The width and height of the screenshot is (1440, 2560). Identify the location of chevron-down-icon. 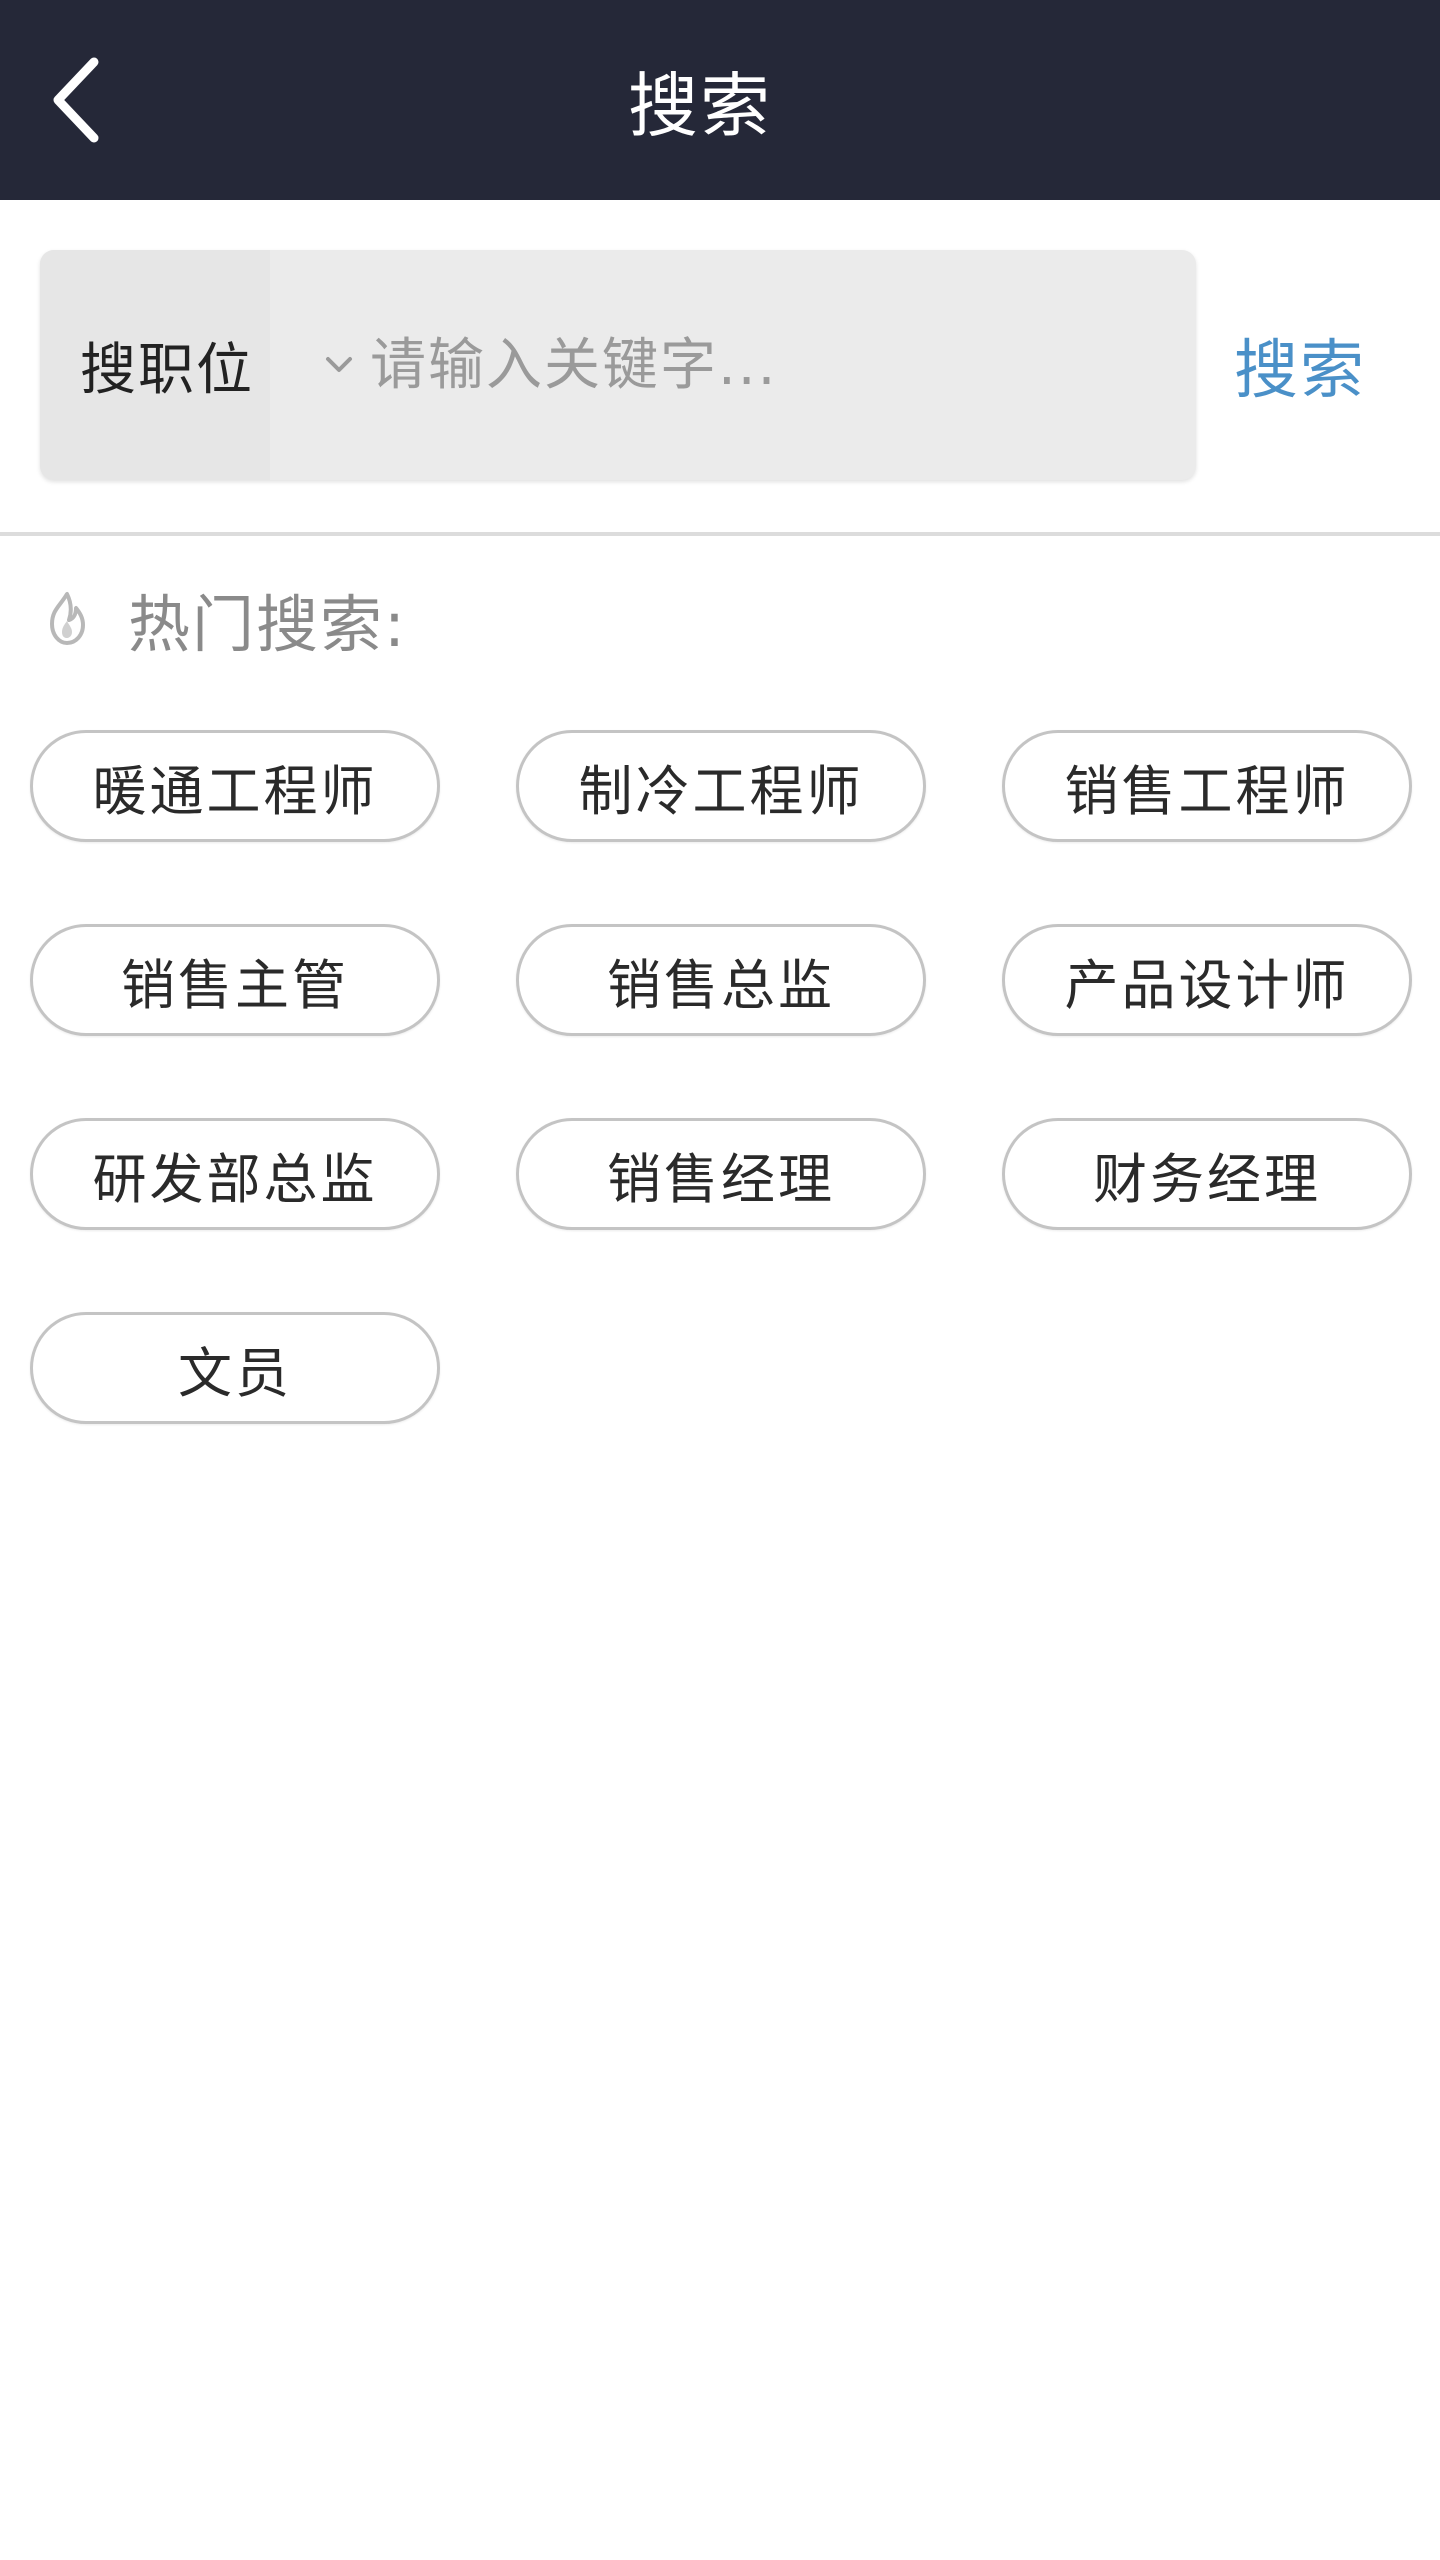
(339, 365).